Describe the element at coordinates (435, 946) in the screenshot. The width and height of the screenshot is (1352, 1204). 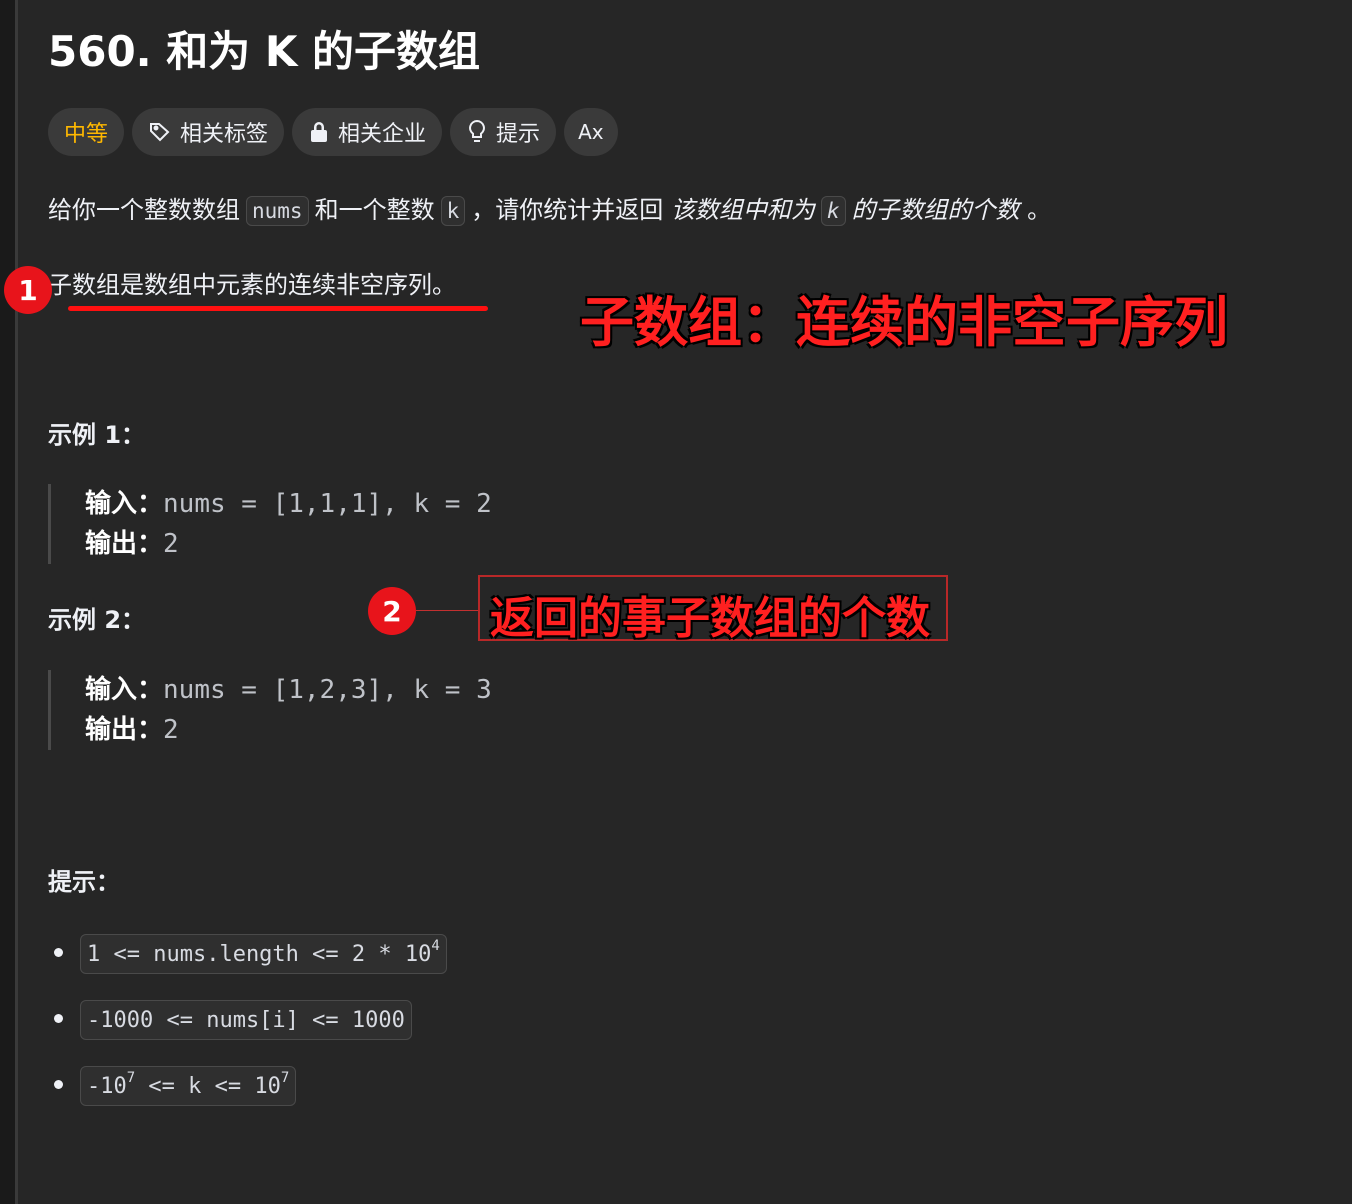
I see `constraint-exponent: 4` at that location.